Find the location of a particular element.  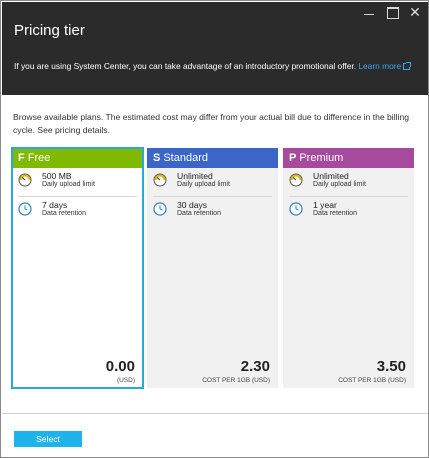

retention-feature: 30 days Data retention is located at coordinates (212, 212).